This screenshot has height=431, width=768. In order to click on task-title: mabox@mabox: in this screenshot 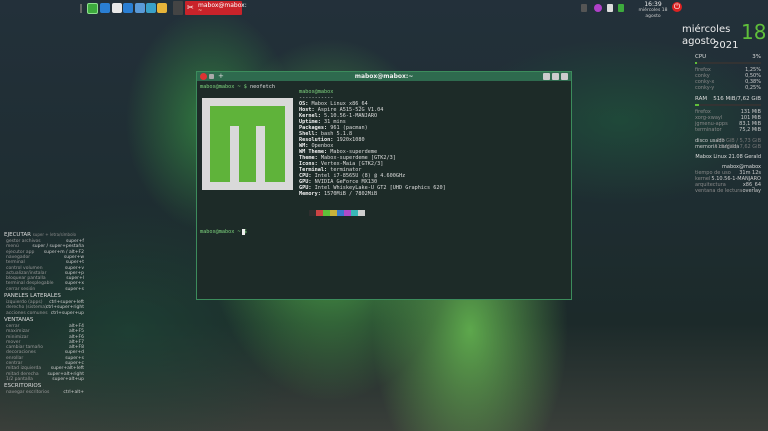, I will do `click(222, 5)`.